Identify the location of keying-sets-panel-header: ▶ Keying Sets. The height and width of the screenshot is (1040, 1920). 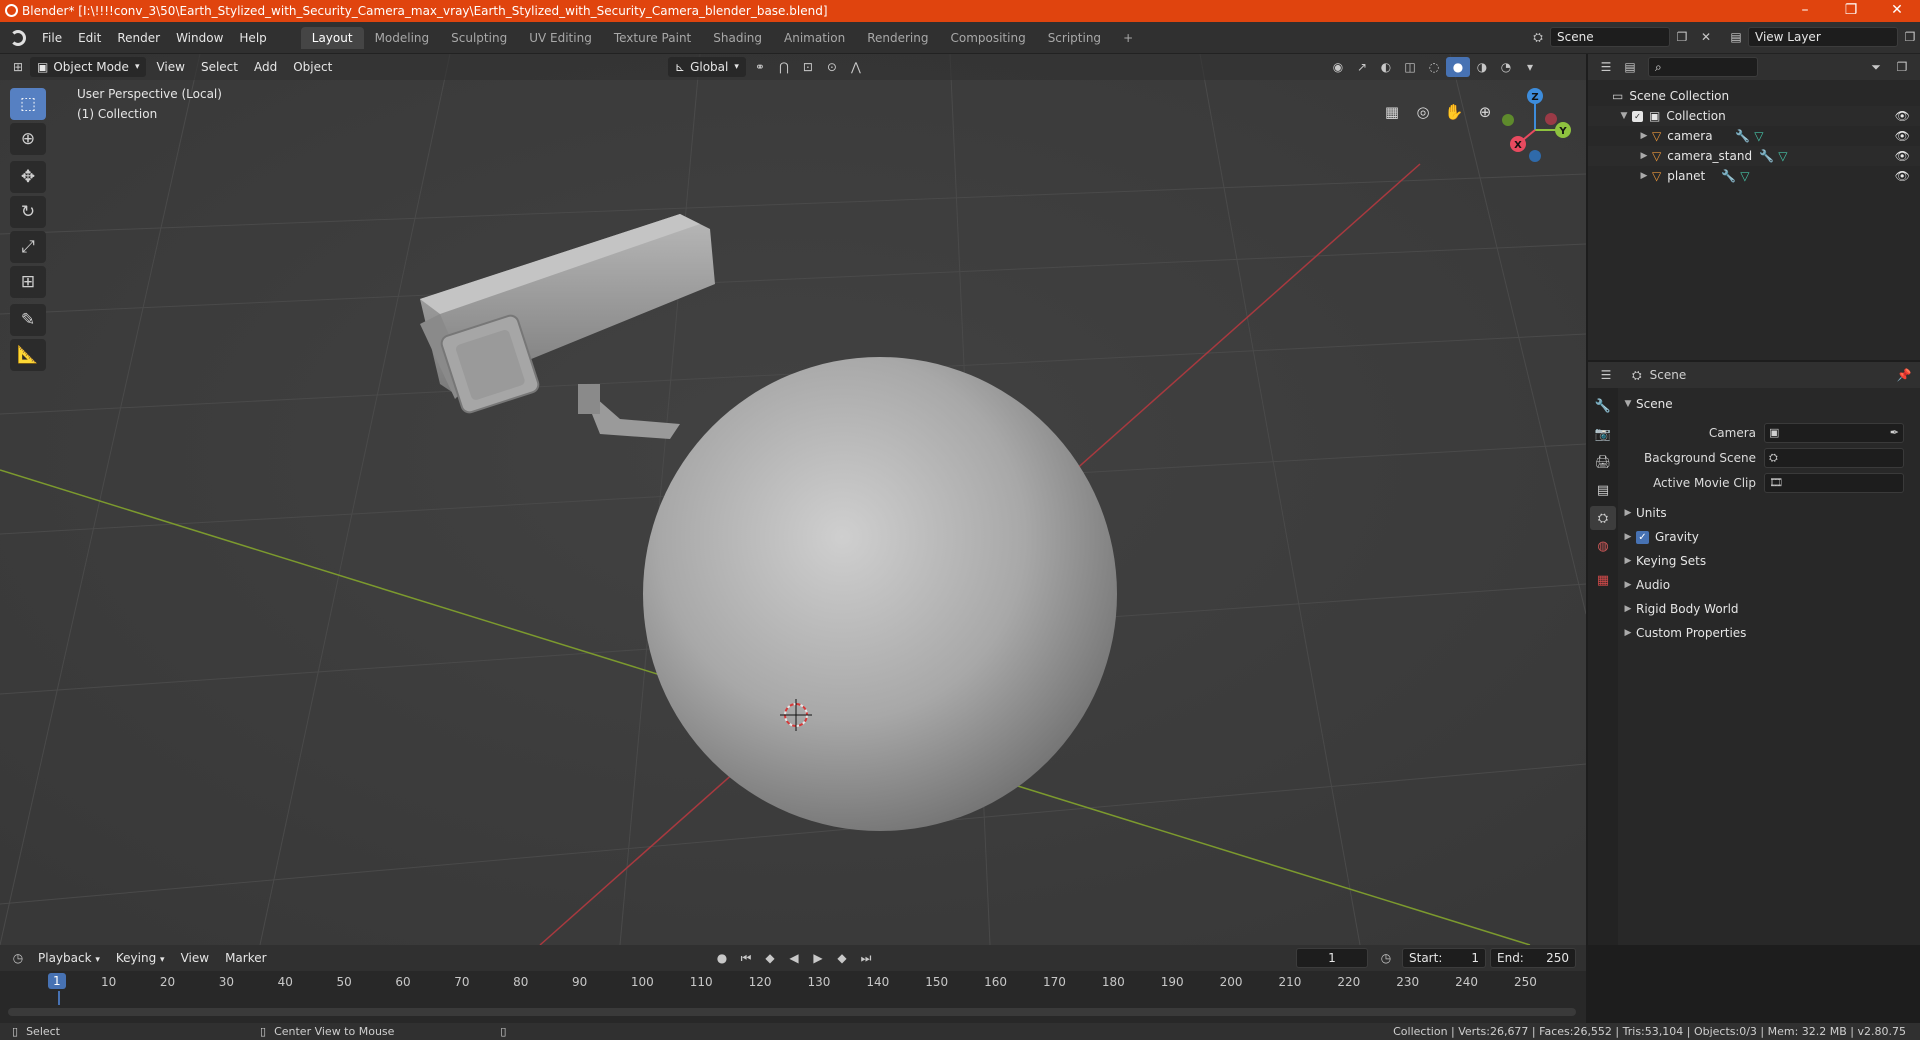
(1770, 561).